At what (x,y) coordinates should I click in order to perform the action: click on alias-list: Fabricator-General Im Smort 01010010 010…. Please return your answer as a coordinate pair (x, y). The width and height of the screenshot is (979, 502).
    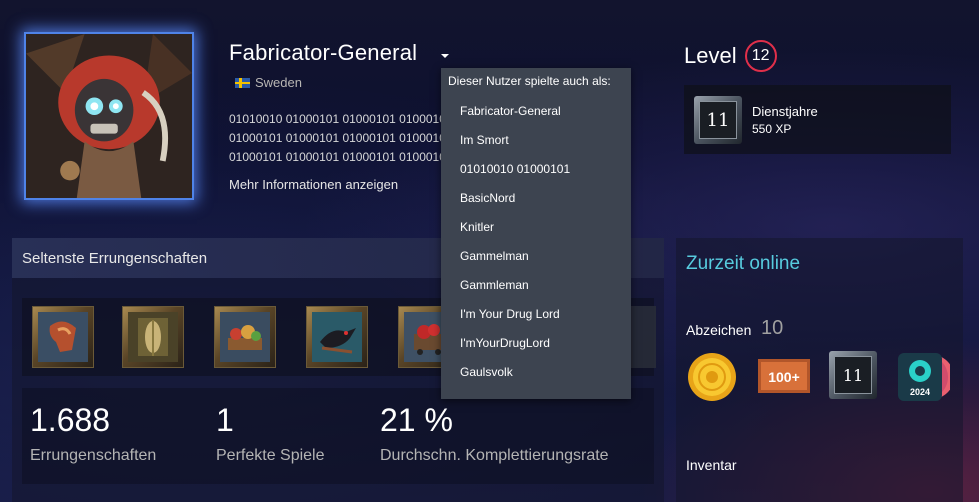
    Looking at the image, I should click on (536, 242).